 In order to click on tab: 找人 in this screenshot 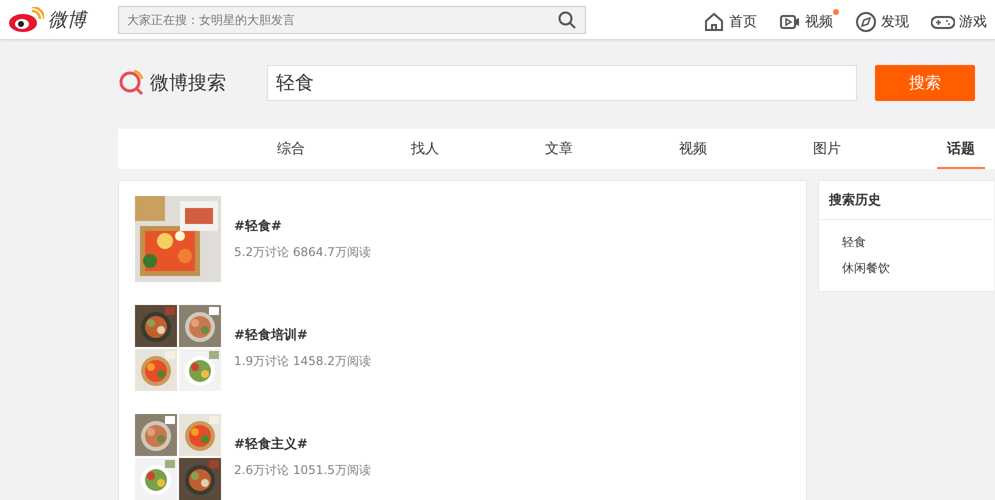, I will do `click(425, 149)`.